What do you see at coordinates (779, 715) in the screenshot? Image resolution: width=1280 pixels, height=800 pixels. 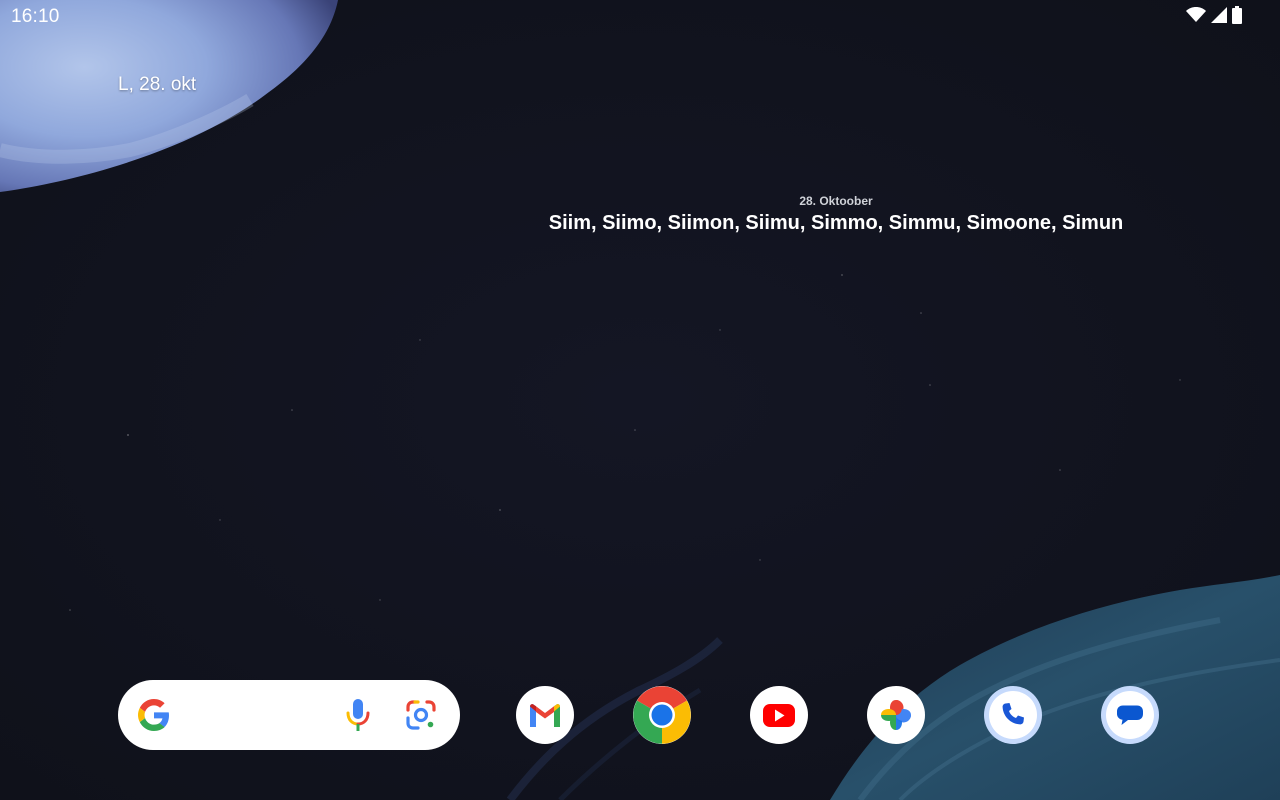 I see `youtube-icon` at bounding box center [779, 715].